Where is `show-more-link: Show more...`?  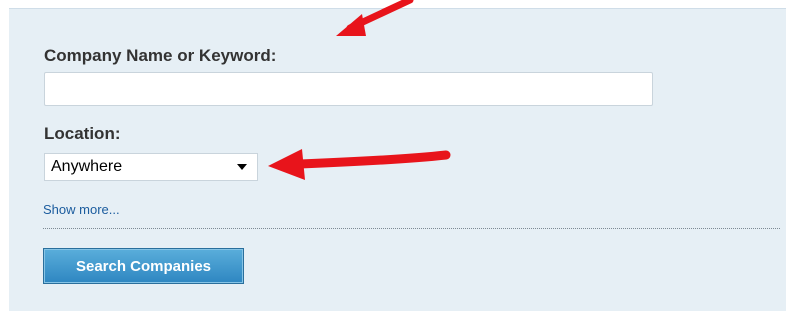 show-more-link: Show more... is located at coordinates (81, 209).